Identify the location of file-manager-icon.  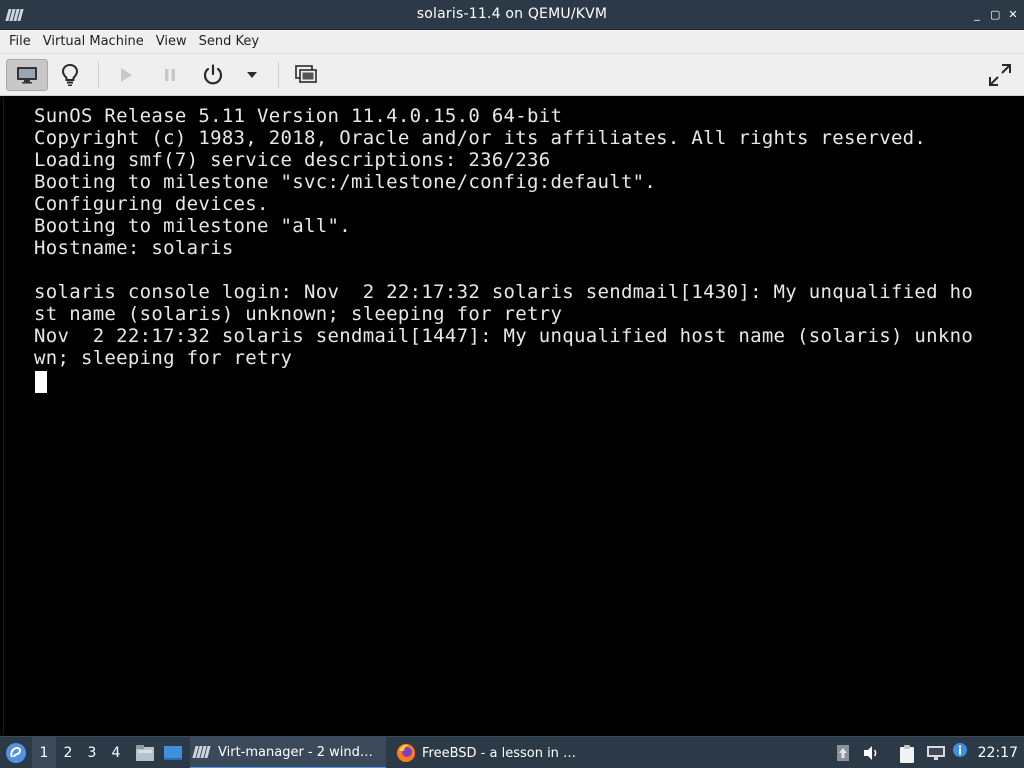
(145, 753).